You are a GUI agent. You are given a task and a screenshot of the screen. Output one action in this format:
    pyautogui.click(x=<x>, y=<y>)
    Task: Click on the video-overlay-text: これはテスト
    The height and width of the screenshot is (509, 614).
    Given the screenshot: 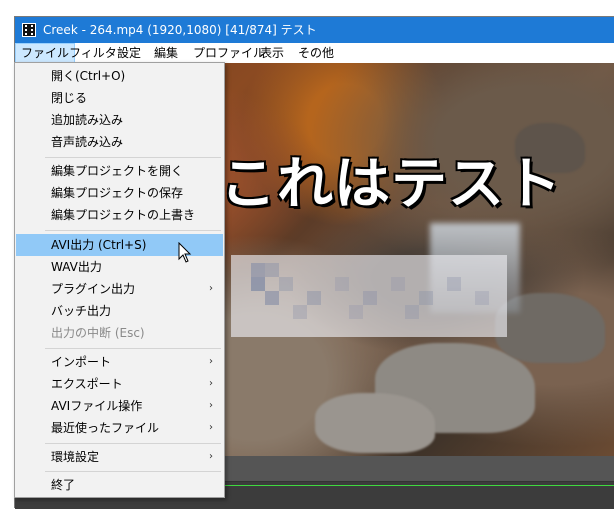 What is the action you would take?
    pyautogui.click(x=391, y=184)
    